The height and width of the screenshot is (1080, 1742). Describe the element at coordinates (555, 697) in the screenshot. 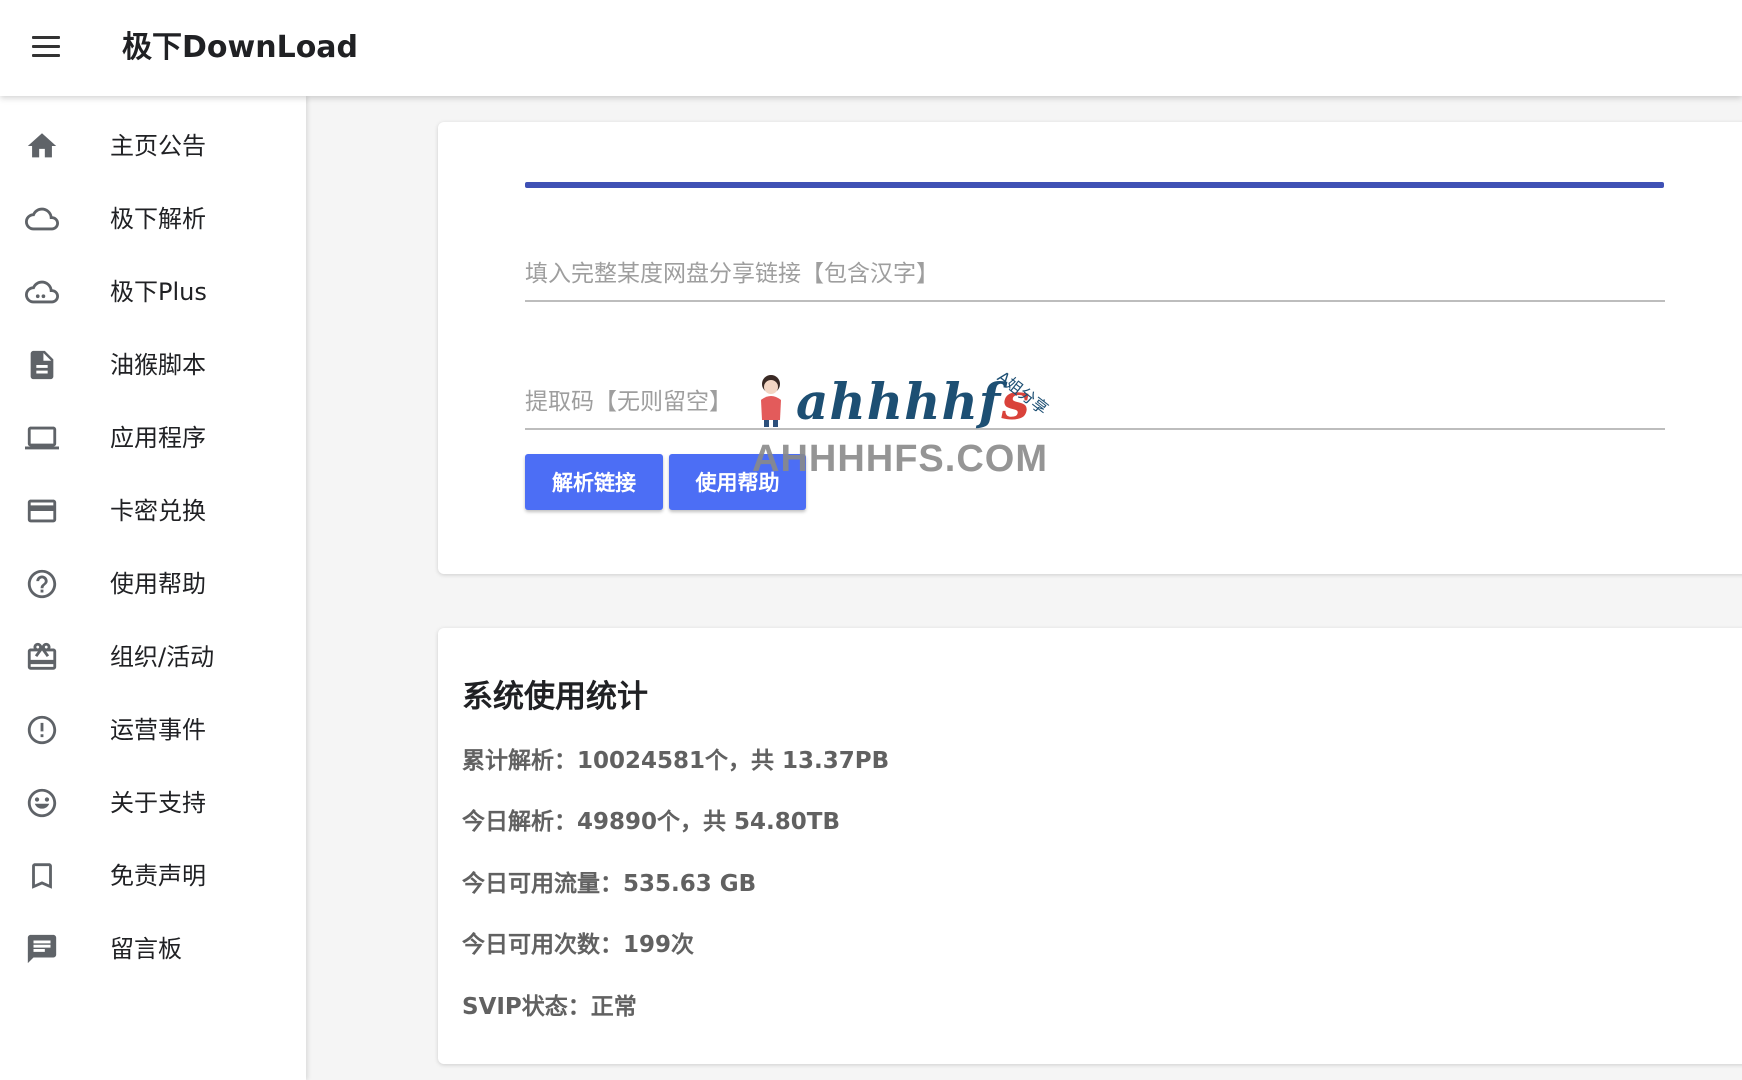

I see `stats-title: 系统使用统计` at that location.